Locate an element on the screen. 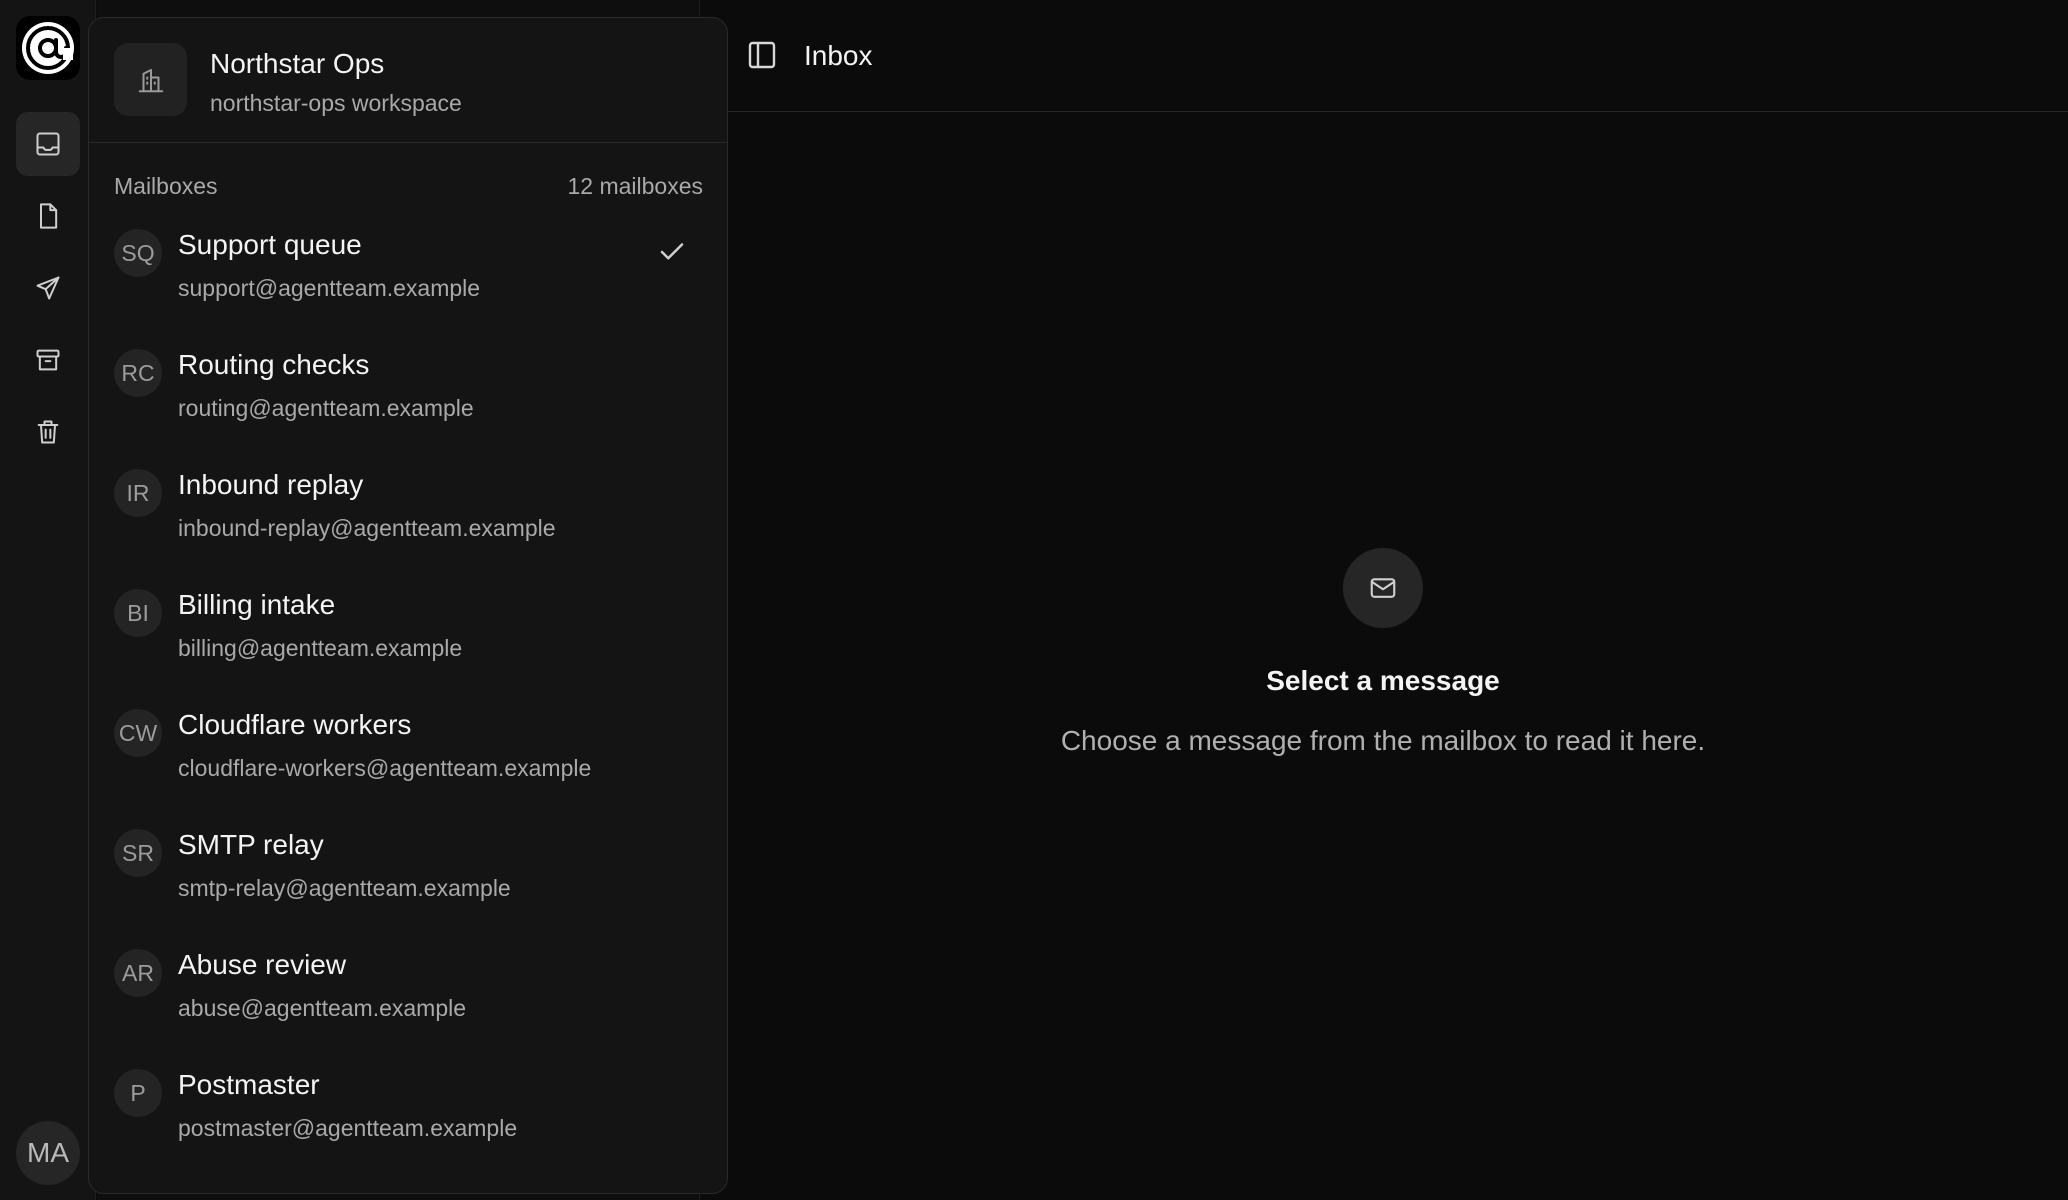 The width and height of the screenshot is (2068, 1200). mailbox-initials: SR is located at coordinates (138, 853).